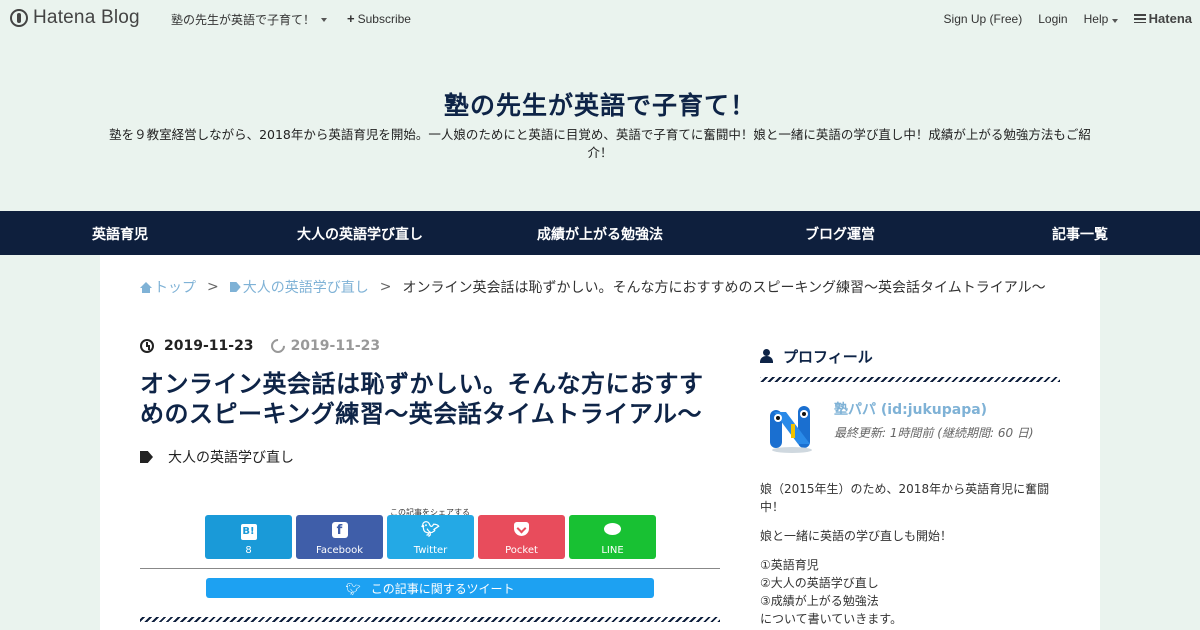  Describe the element at coordinates (384, 18) in the screenshot. I see `subscribe-label: Subscribe` at that location.